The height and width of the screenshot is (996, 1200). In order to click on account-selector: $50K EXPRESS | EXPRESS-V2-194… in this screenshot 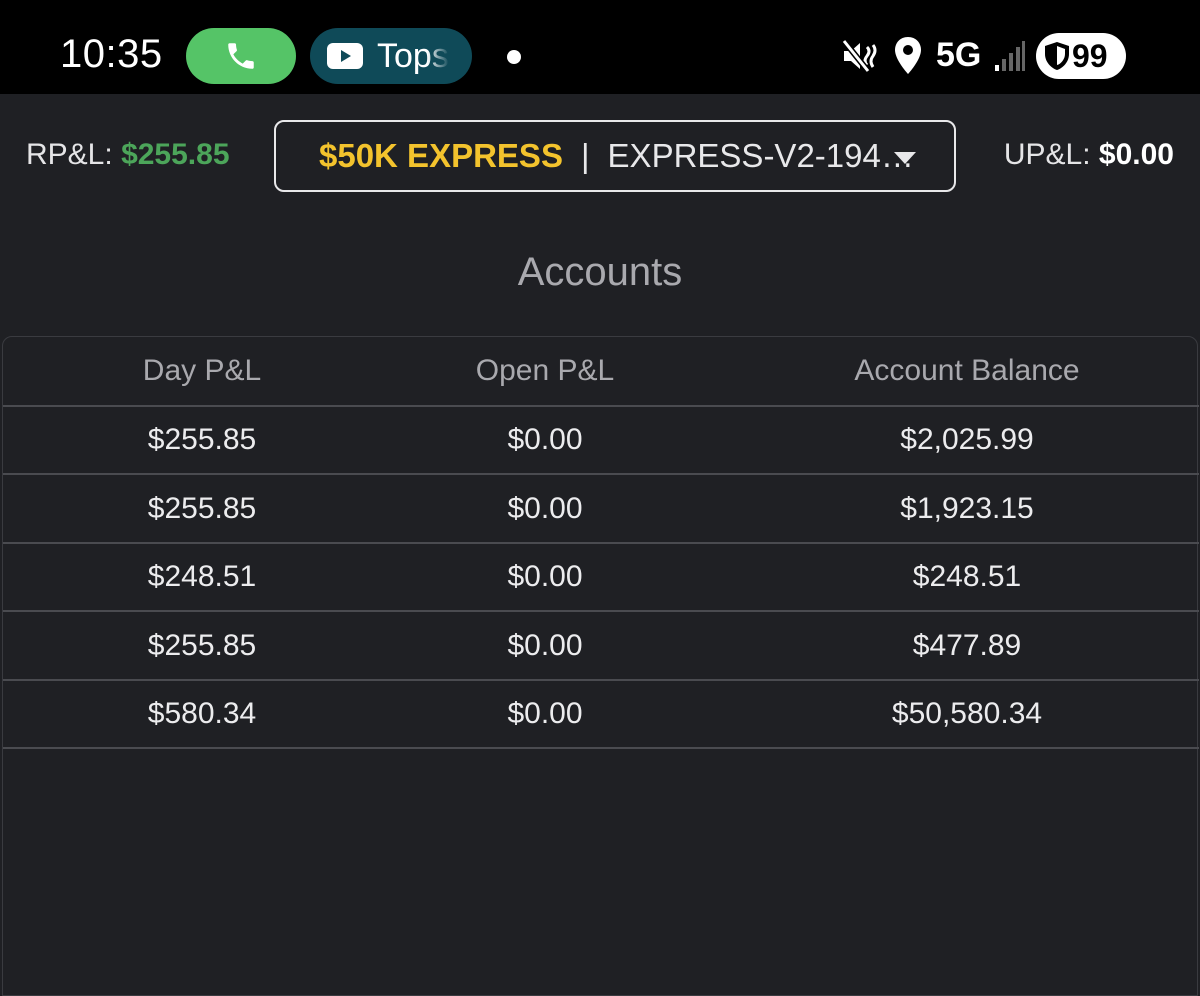, I will do `click(615, 156)`.